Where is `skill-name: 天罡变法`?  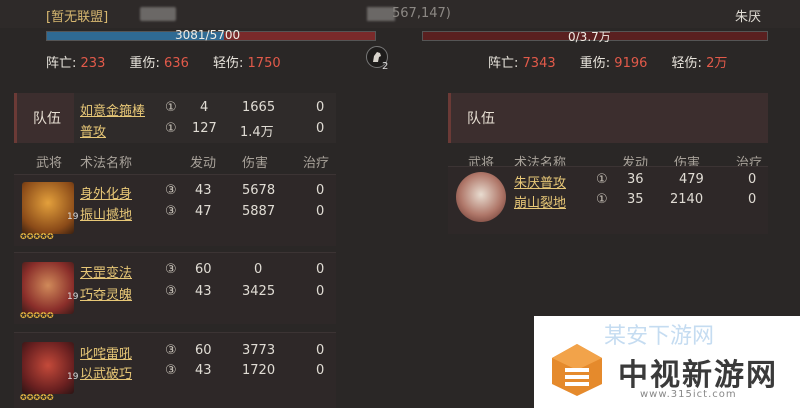
skill-name: 天罡变法 is located at coordinates (106, 271).